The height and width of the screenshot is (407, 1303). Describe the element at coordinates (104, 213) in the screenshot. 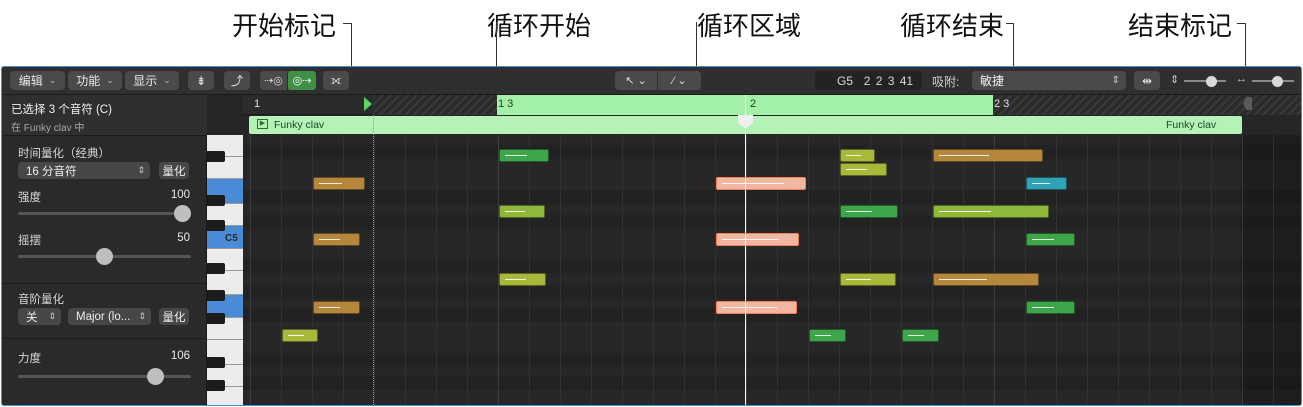

I see `strength-slider` at that location.